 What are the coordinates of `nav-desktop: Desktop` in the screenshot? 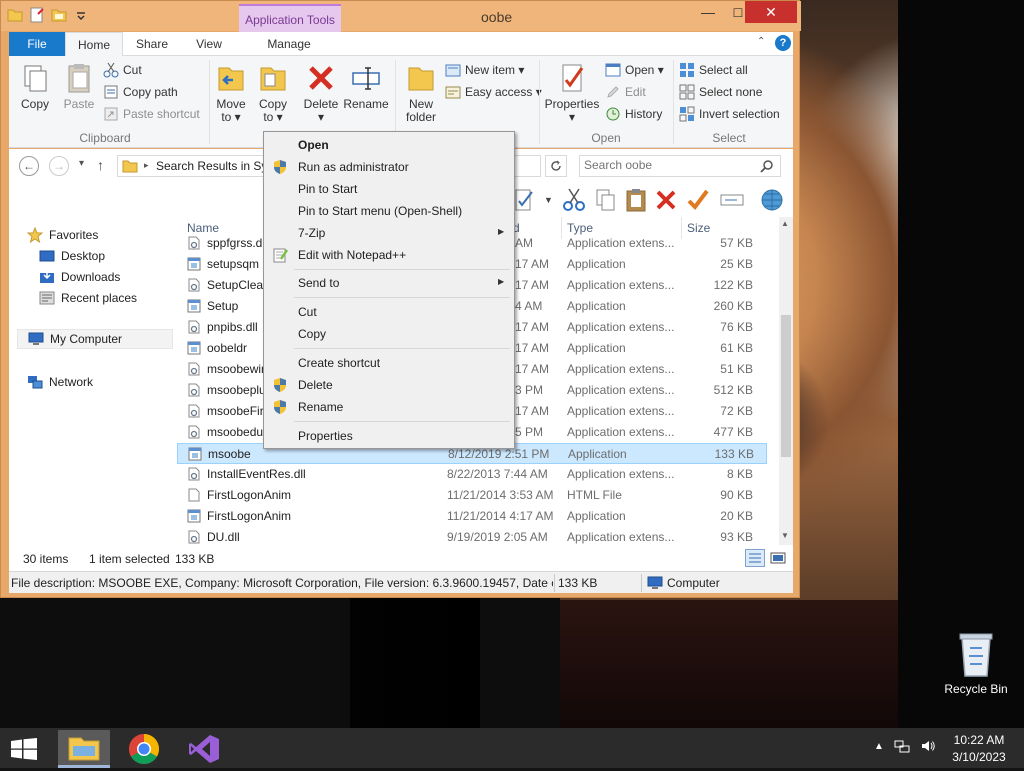 It's located at (72, 256).